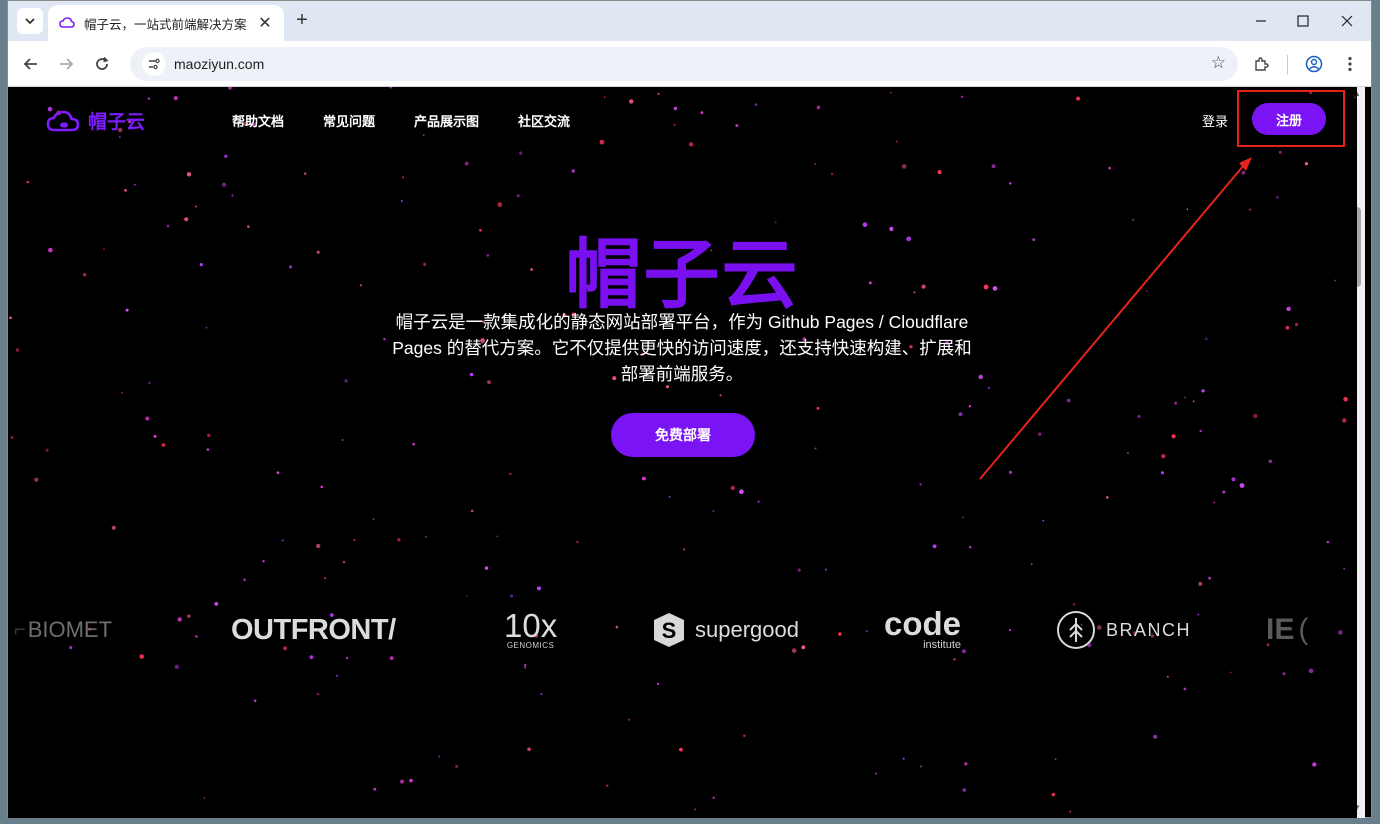 Image resolution: width=1380 pixels, height=824 pixels. I want to click on brand-branch: BRANCH, so click(1123, 630).